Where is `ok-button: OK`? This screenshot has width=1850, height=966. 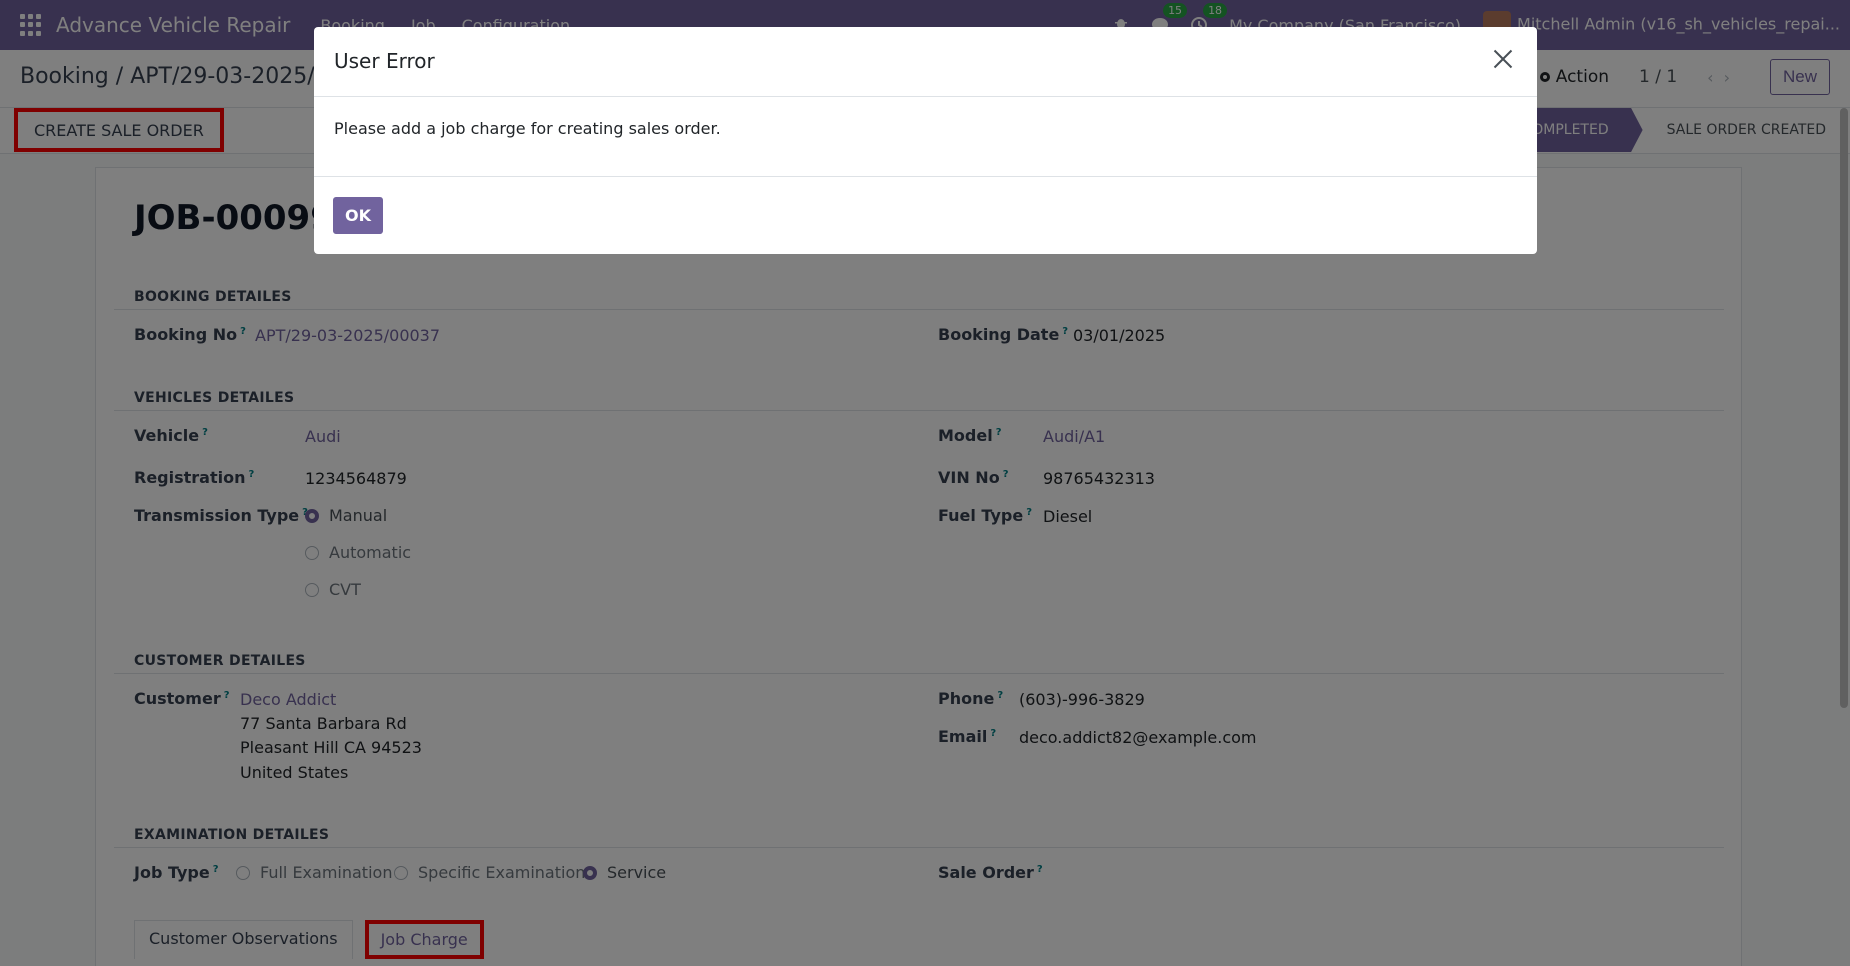 ok-button: OK is located at coordinates (358, 215).